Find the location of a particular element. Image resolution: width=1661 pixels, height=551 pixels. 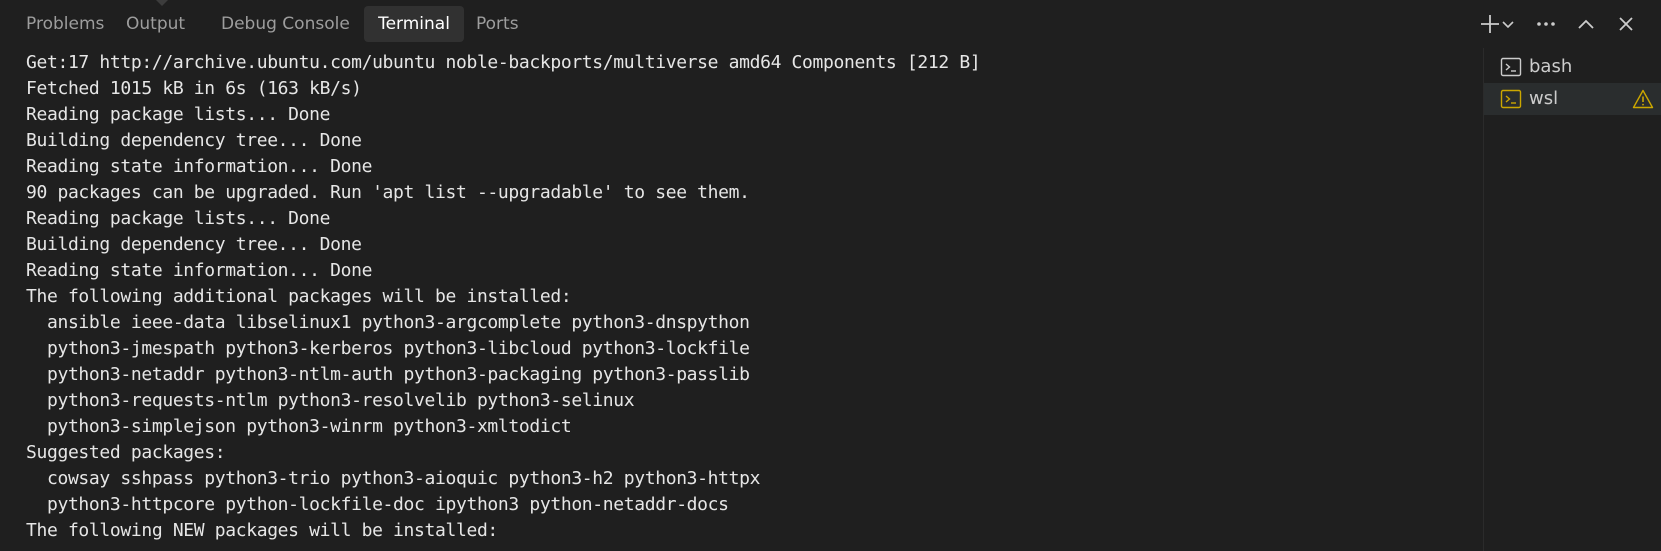

terminal-list-item-label: wsl is located at coordinates (1544, 98).